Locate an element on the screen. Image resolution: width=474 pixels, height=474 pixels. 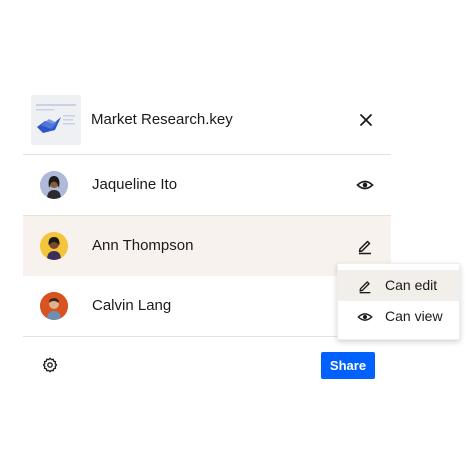
gear-icon is located at coordinates (50, 365).